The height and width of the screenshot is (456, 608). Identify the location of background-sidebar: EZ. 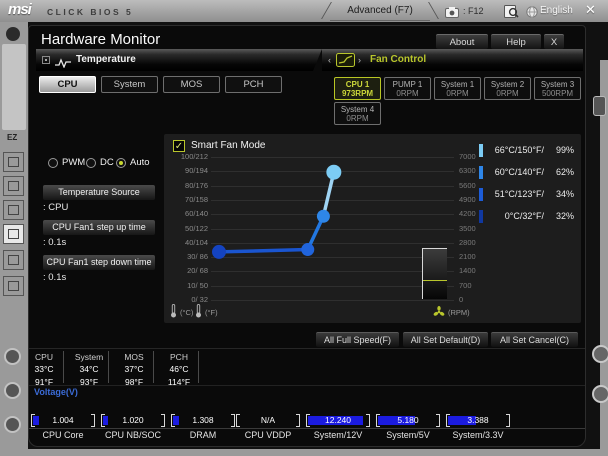
(14, 239).